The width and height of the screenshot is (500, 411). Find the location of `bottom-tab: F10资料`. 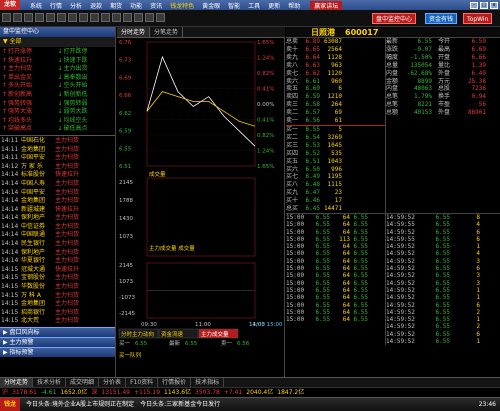

bottom-tab: F10资料 is located at coordinates (142, 382).